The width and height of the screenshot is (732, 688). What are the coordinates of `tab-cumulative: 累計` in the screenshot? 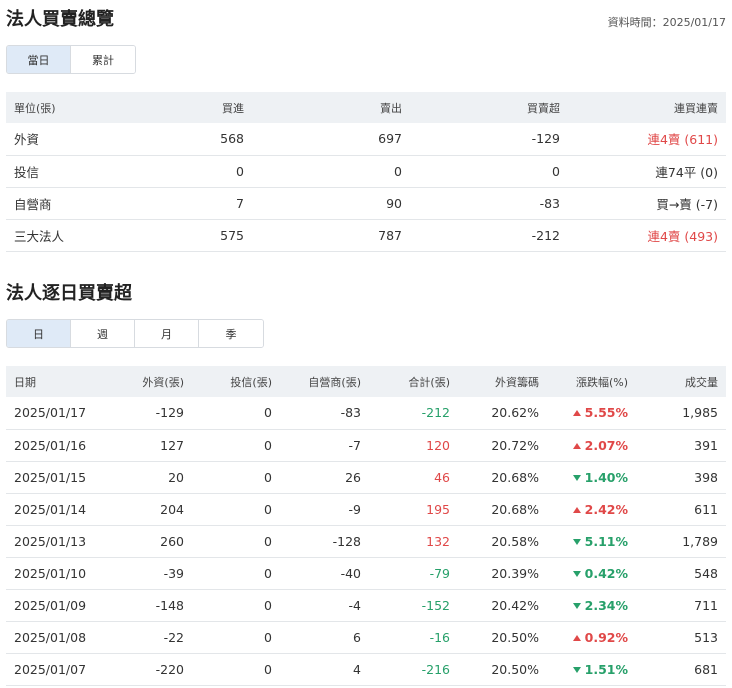 It's located at (103, 59).